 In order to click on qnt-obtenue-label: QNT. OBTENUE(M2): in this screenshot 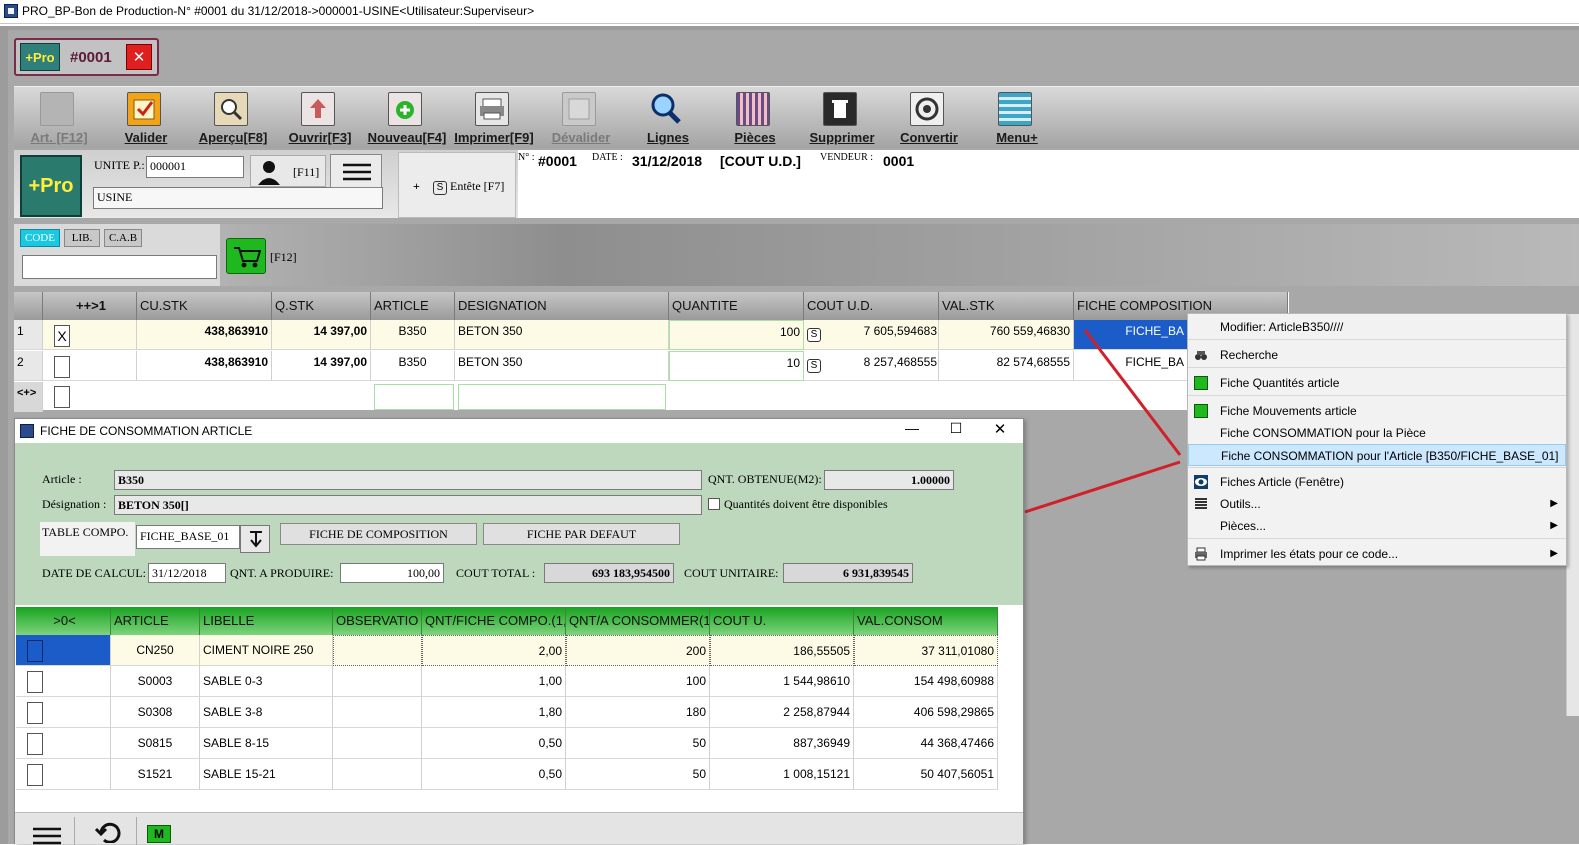, I will do `click(765, 479)`.